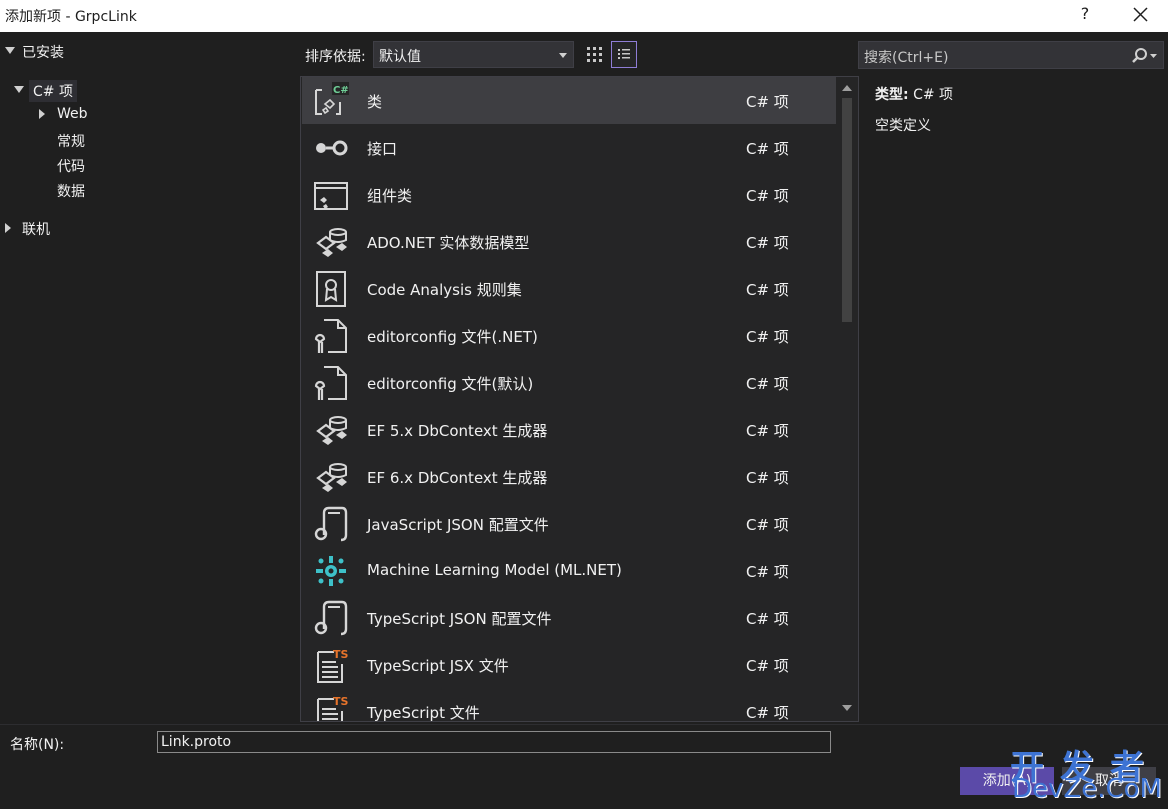 This screenshot has height=809, width=1168. I want to click on class-icon: C#, so click(331, 101).